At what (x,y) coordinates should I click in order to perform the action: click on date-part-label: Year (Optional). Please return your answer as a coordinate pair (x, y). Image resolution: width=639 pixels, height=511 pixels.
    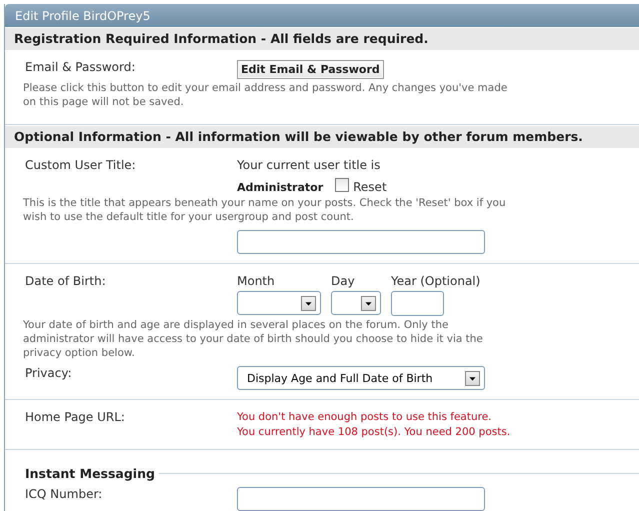
    Looking at the image, I should click on (435, 281).